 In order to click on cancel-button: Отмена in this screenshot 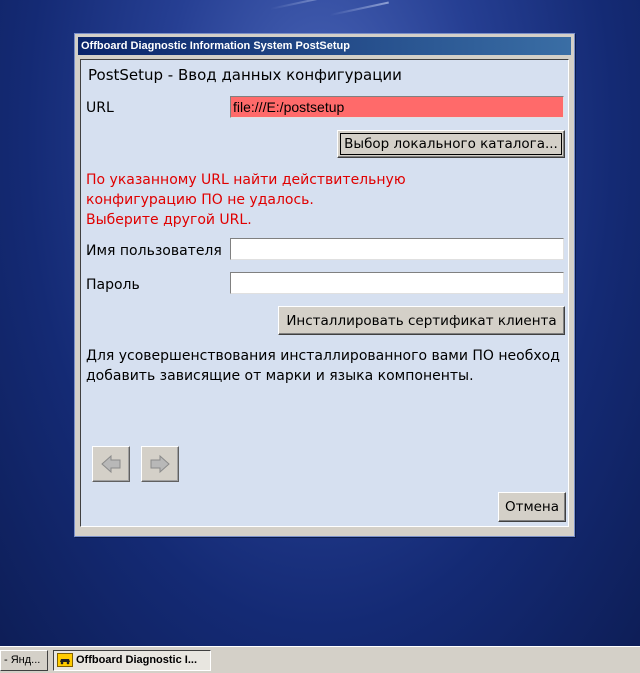, I will do `click(532, 507)`.